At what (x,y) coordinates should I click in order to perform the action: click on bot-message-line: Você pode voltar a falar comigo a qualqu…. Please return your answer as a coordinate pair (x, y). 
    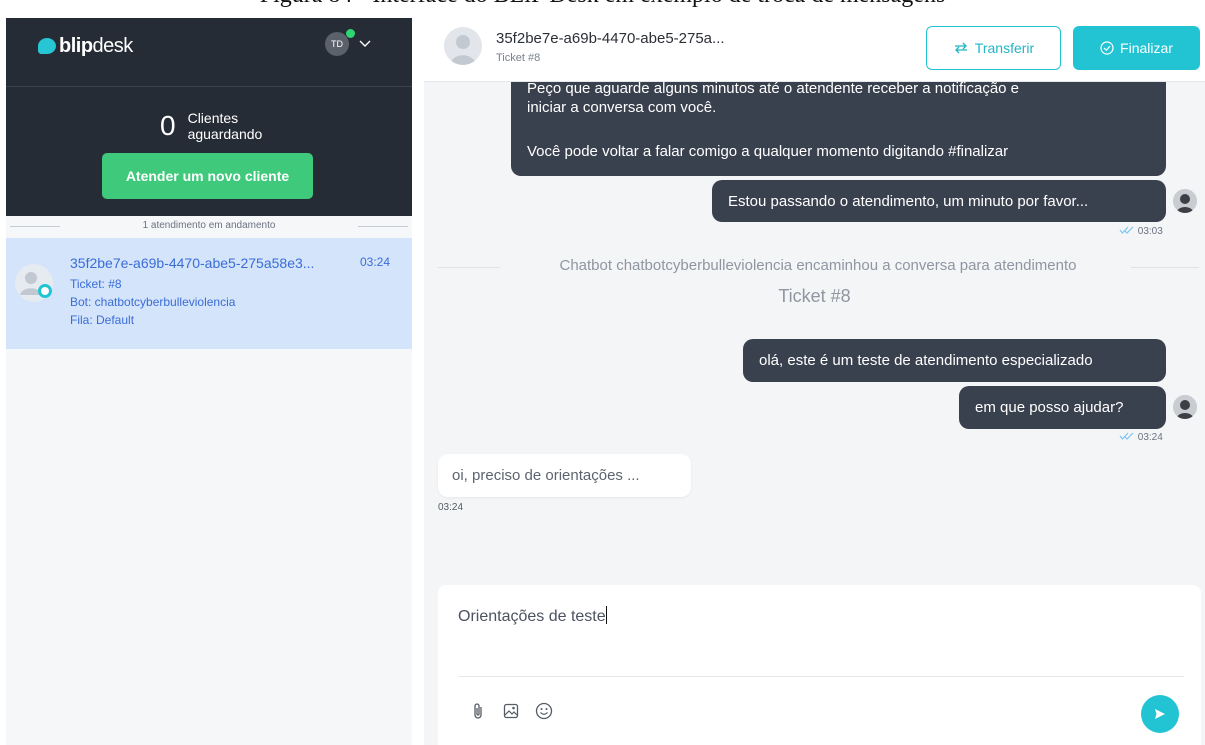
    Looking at the image, I should click on (768, 151).